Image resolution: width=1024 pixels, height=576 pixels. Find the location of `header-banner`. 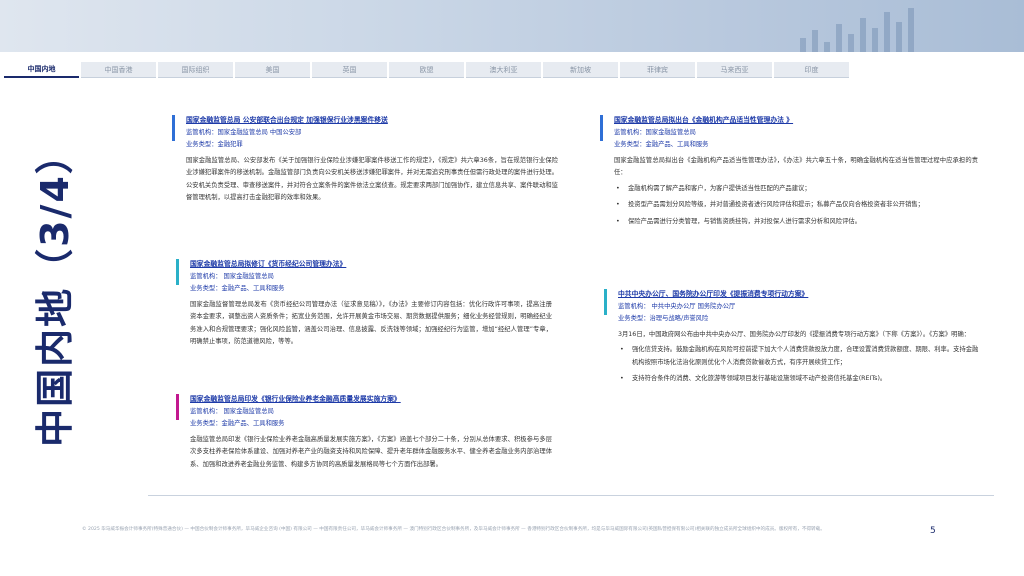

header-banner is located at coordinates (512, 26).